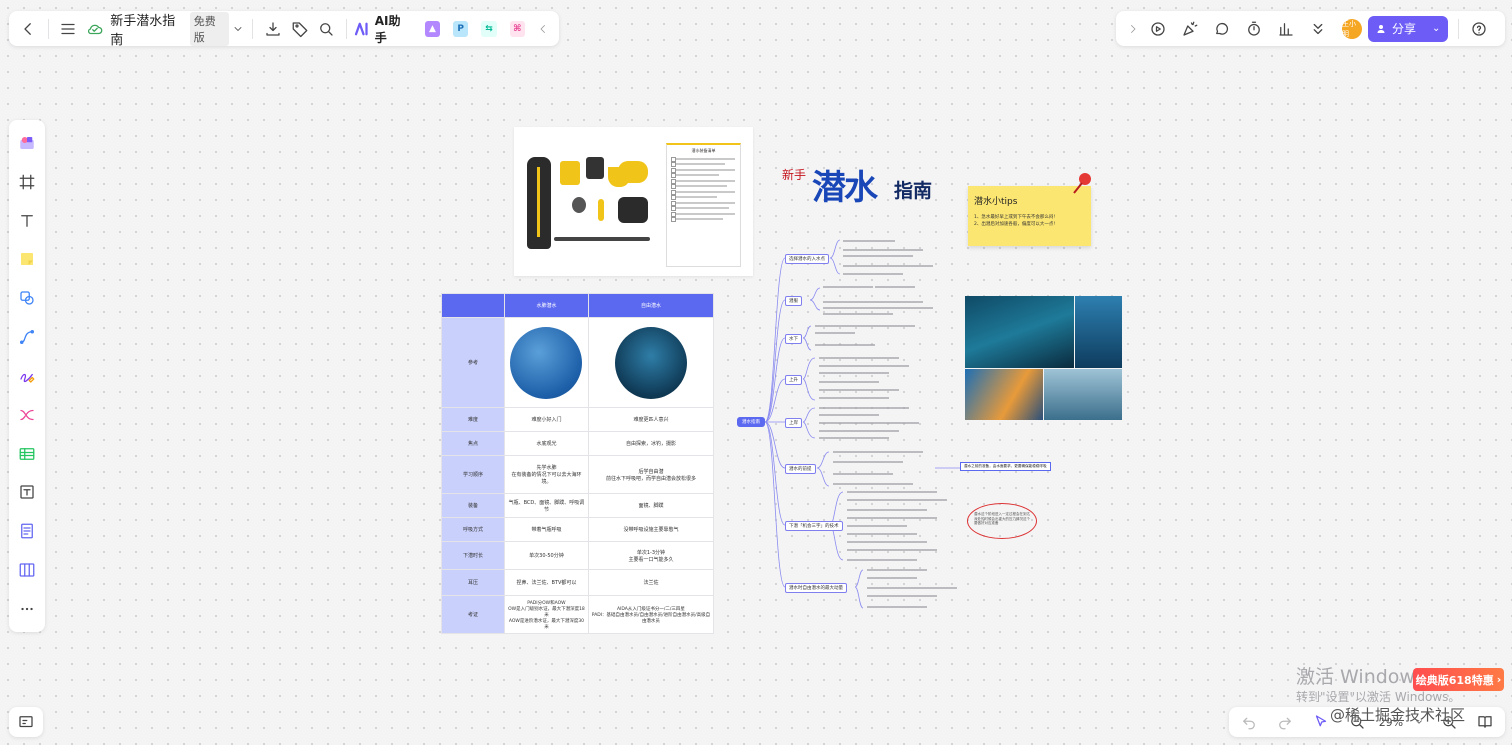  Describe the element at coordinates (578, 443) in the screenshot. I see `table-row: 焦点 水底观光 自由探索，冰钓，摄影` at that location.